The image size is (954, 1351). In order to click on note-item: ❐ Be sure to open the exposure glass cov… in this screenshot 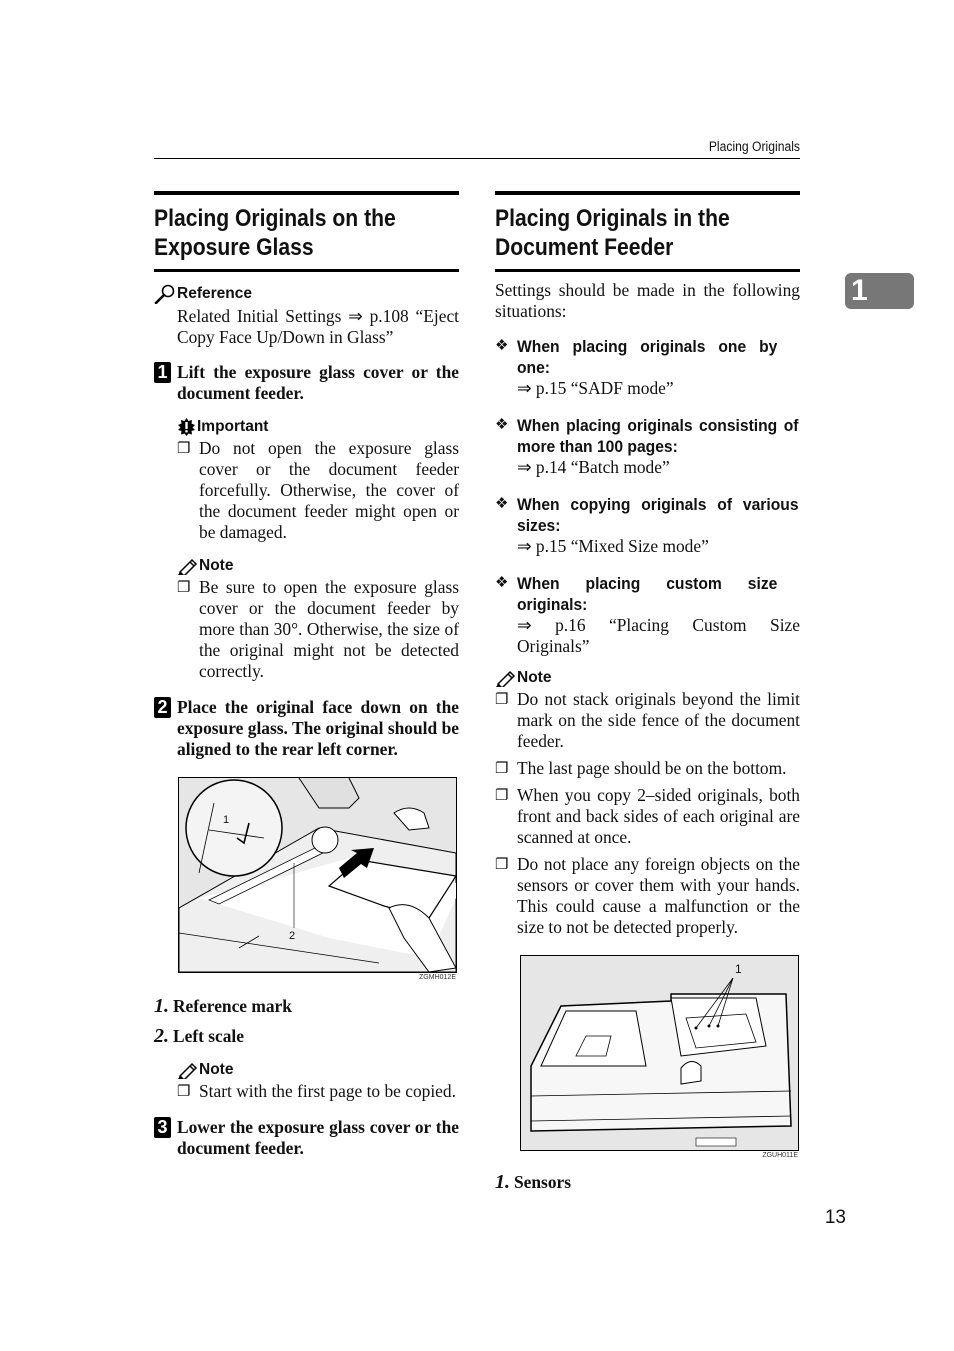, I will do `click(318, 629)`.